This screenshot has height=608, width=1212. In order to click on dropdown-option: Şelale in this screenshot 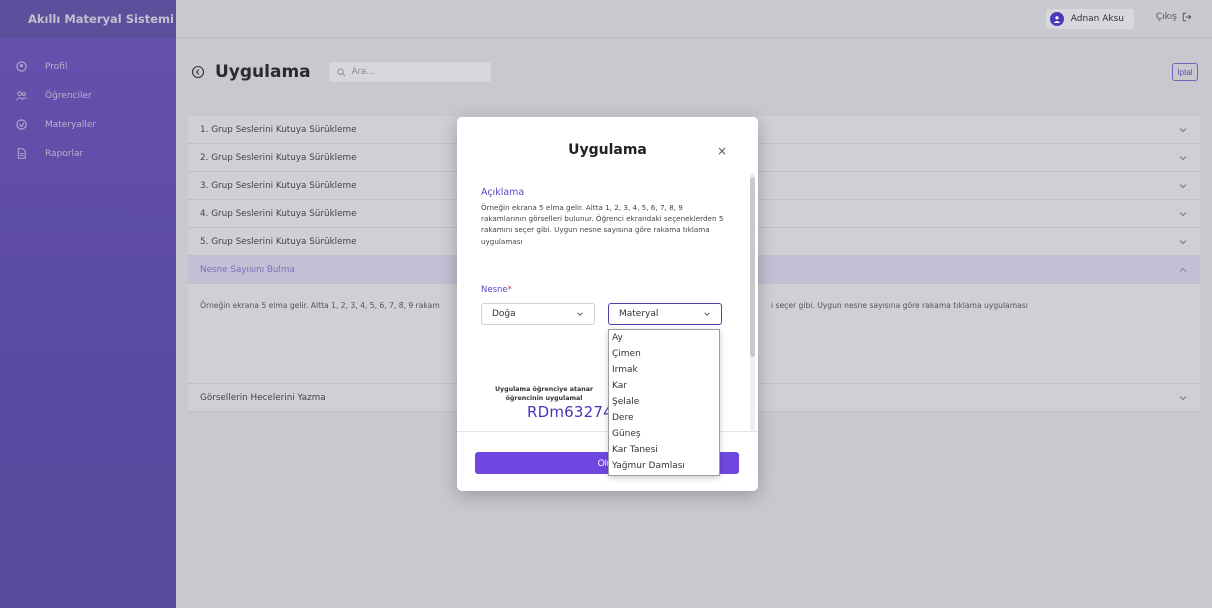, I will do `click(664, 402)`.